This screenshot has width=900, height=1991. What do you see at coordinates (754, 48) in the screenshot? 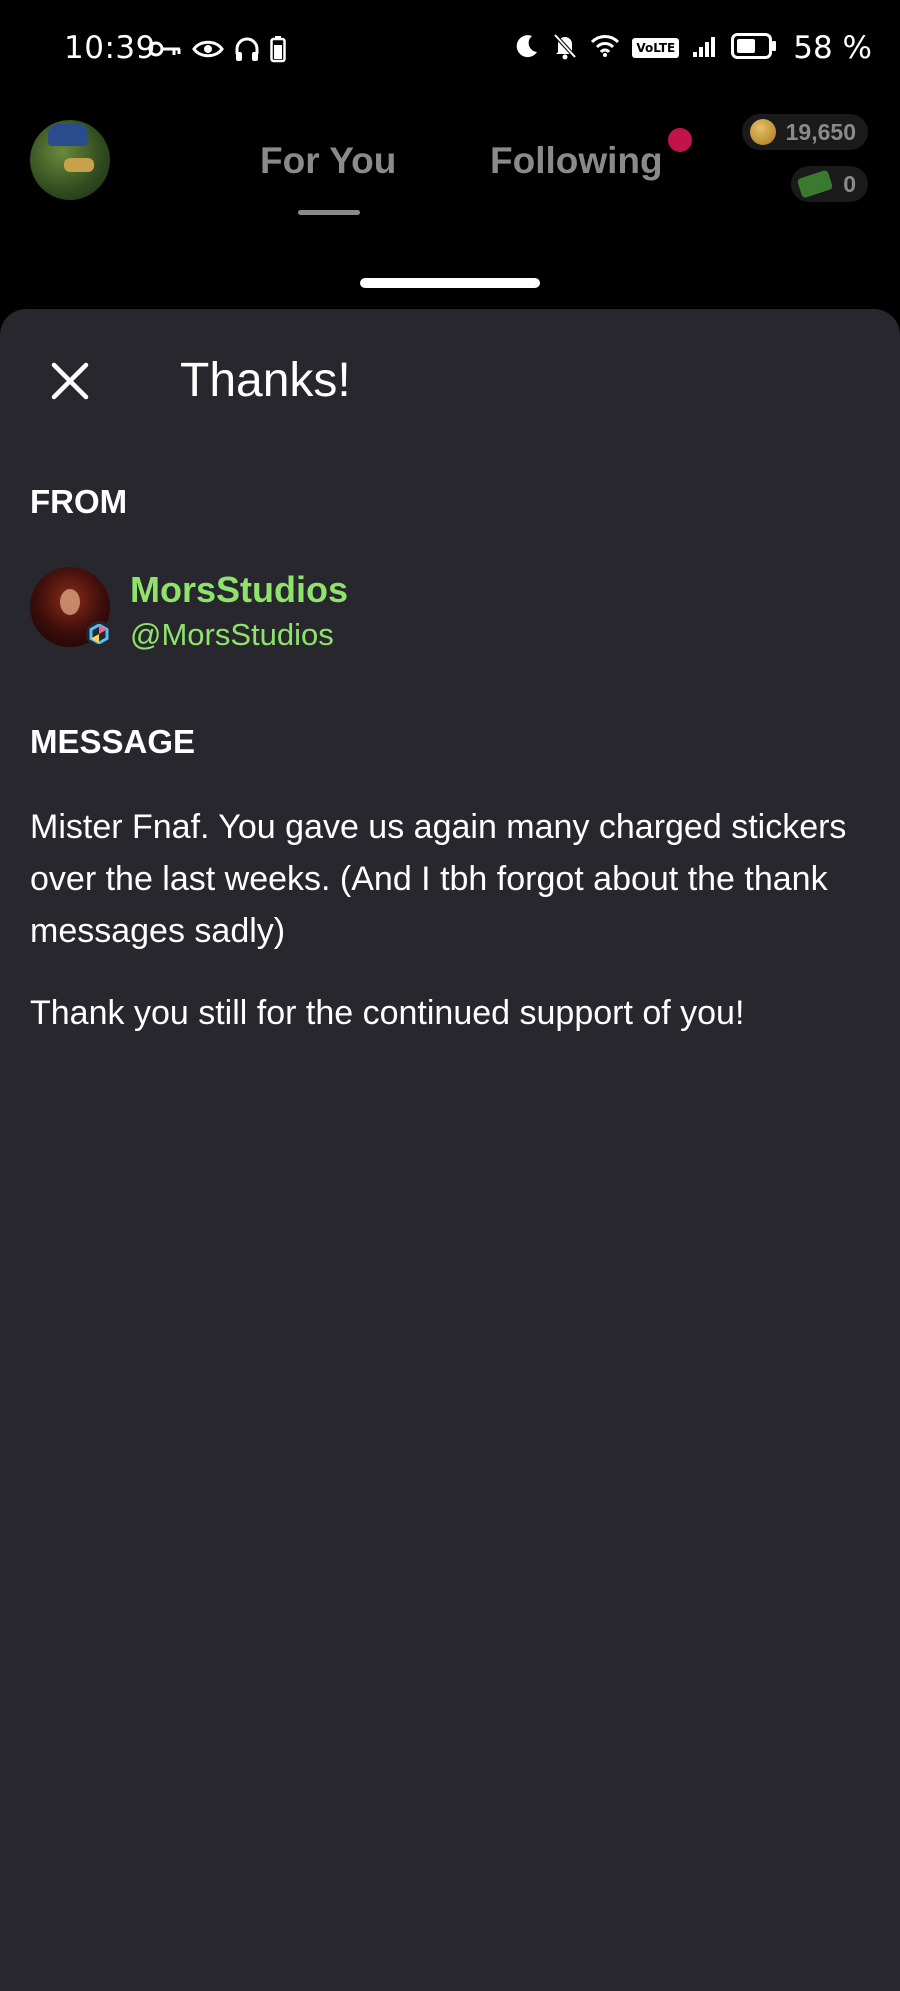
I see `battery-icon` at bounding box center [754, 48].